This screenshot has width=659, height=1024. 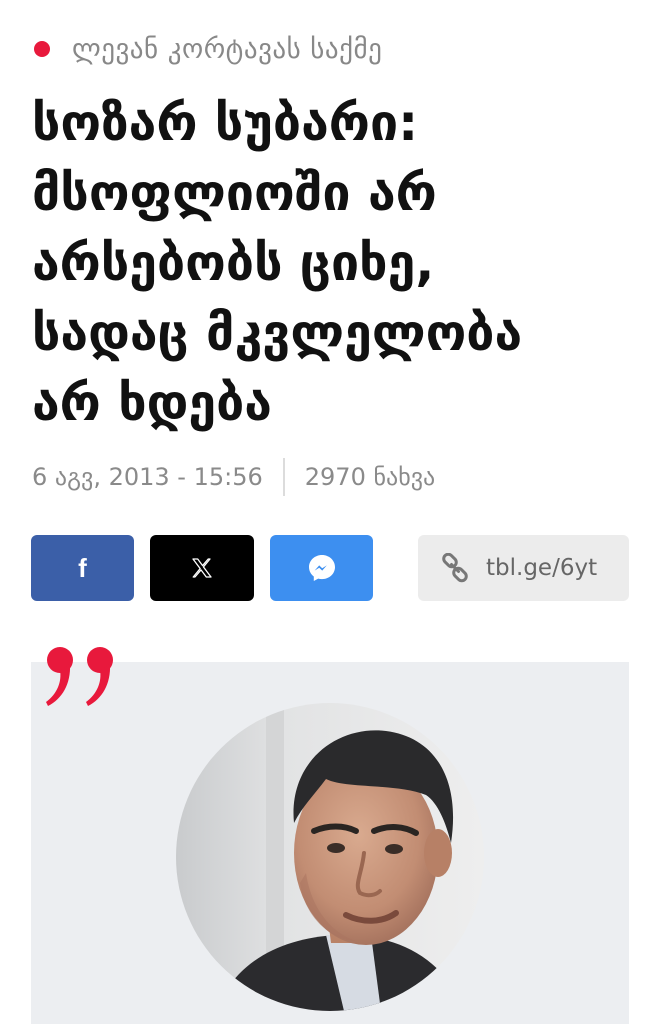 What do you see at coordinates (233, 263) in the screenshot?
I see `title-line: არსებობს ციხე,` at bounding box center [233, 263].